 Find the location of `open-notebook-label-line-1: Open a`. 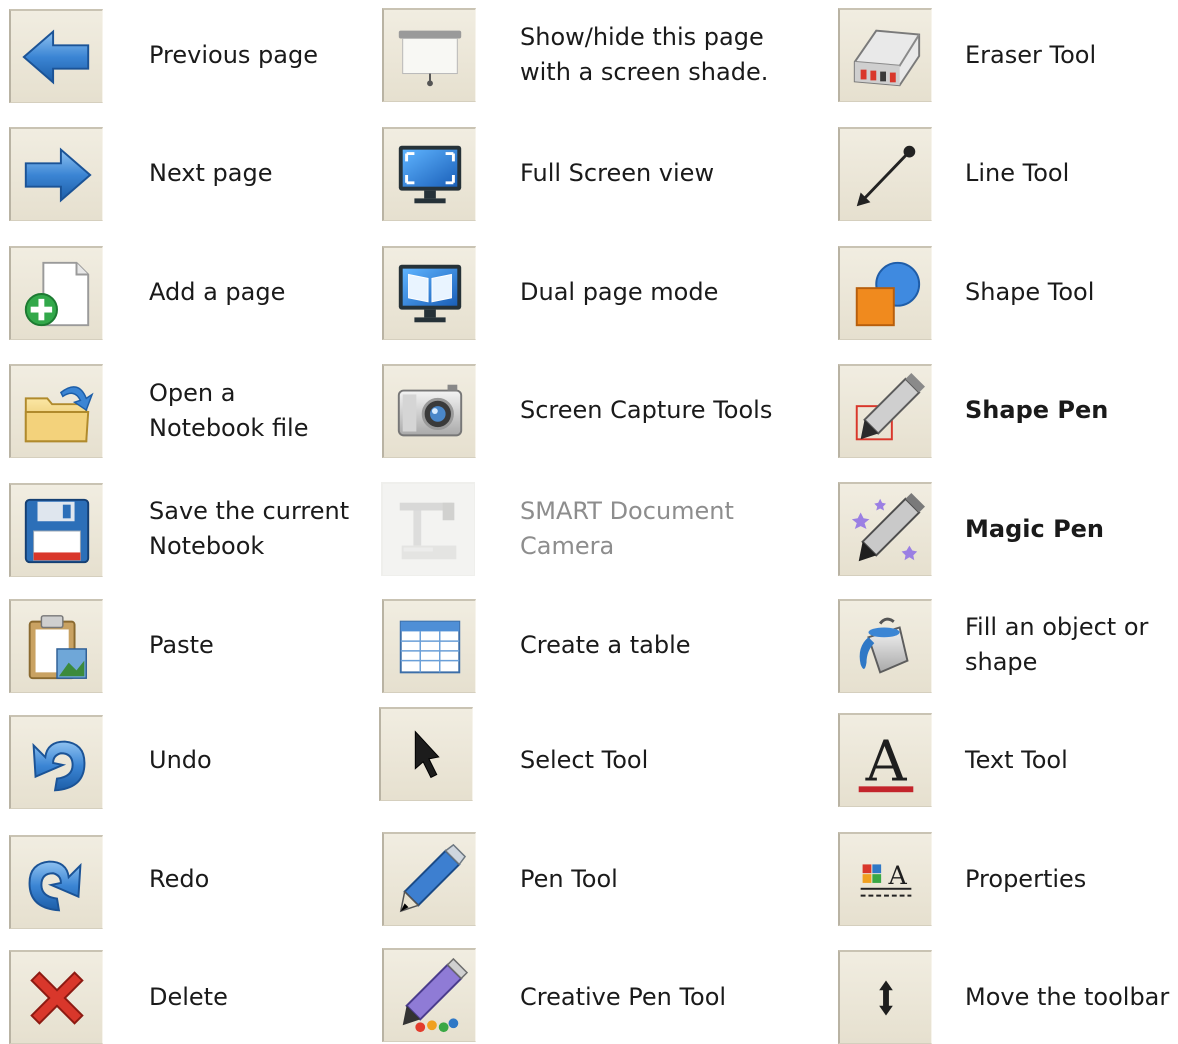

open-notebook-label-line-1: Open a is located at coordinates (192, 393).